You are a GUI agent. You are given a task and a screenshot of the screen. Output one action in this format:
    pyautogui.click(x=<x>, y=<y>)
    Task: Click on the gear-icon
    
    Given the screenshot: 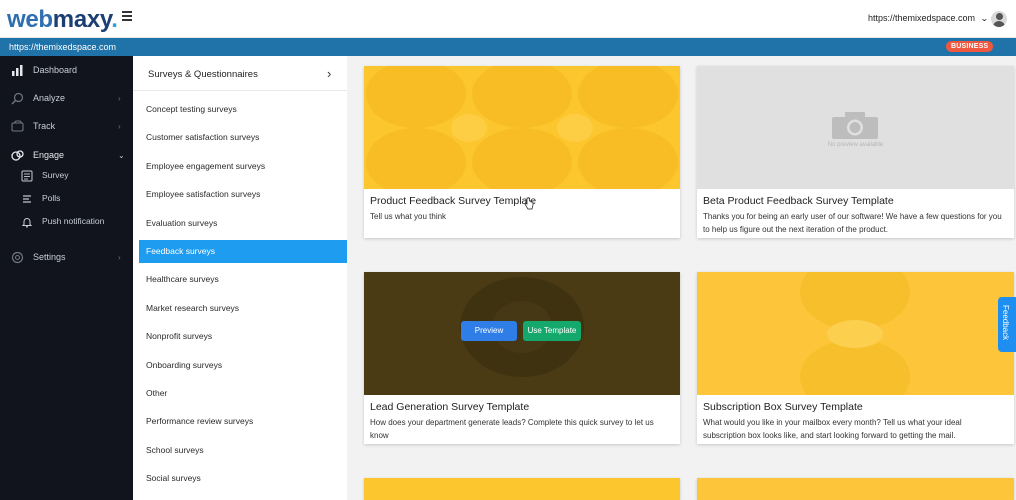 What is the action you would take?
    pyautogui.click(x=17, y=257)
    